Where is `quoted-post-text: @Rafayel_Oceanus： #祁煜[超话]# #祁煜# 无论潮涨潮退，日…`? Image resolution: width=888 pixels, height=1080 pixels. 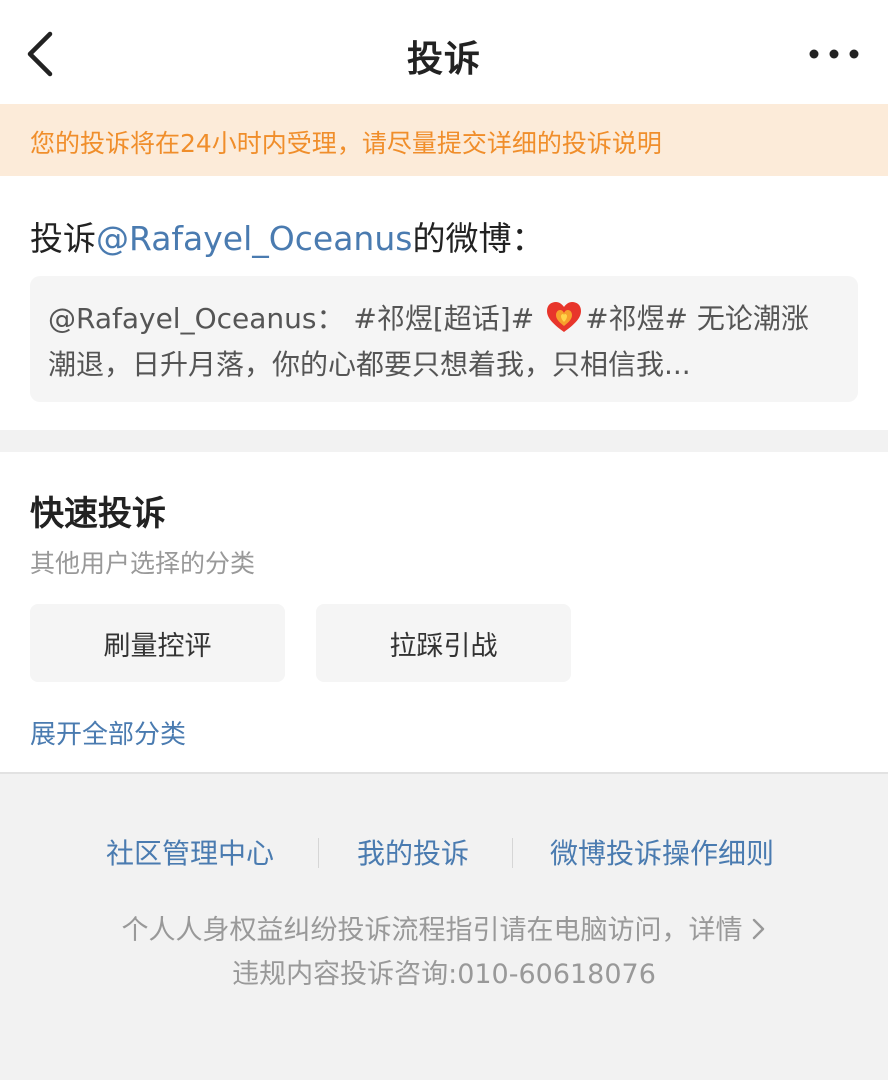
quoted-post-text: @Rafayel_Oceanus： #祁煜[超话]# #祁煜# 无论潮涨潮退，日… is located at coordinates (438, 342).